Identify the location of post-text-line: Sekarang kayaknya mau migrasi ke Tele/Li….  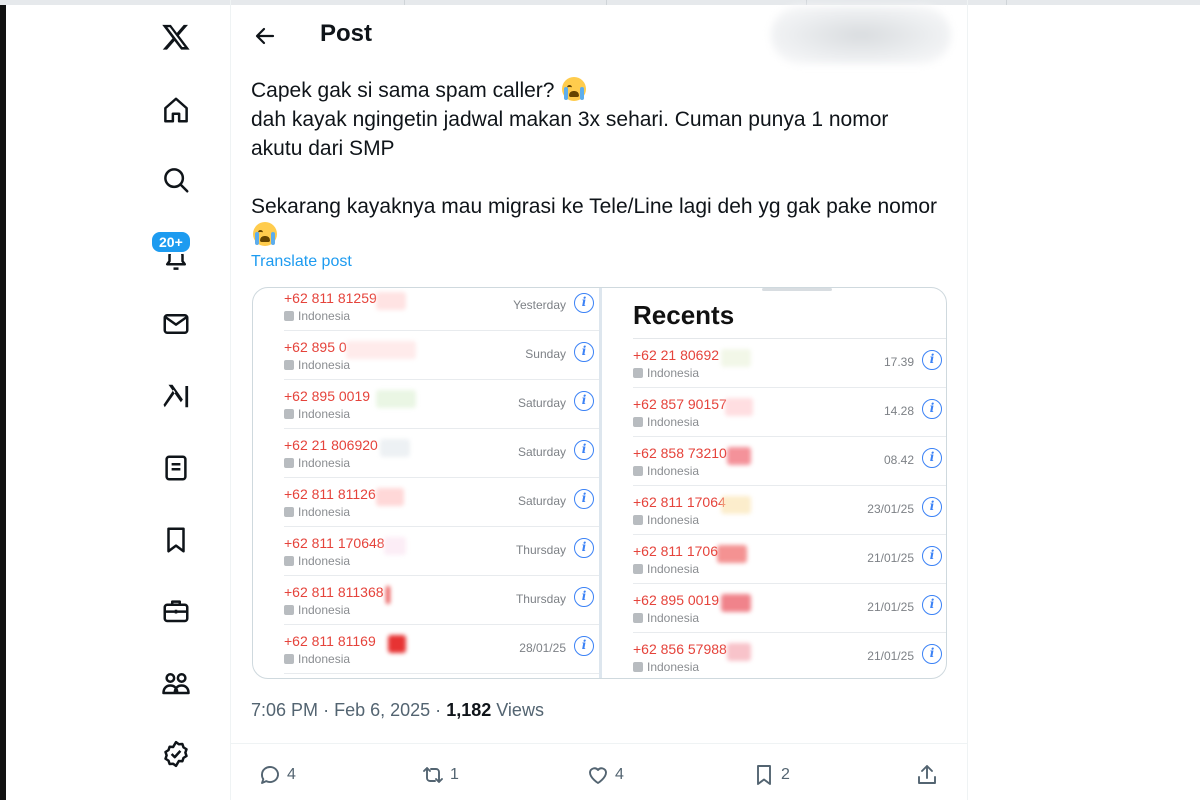
(594, 206).